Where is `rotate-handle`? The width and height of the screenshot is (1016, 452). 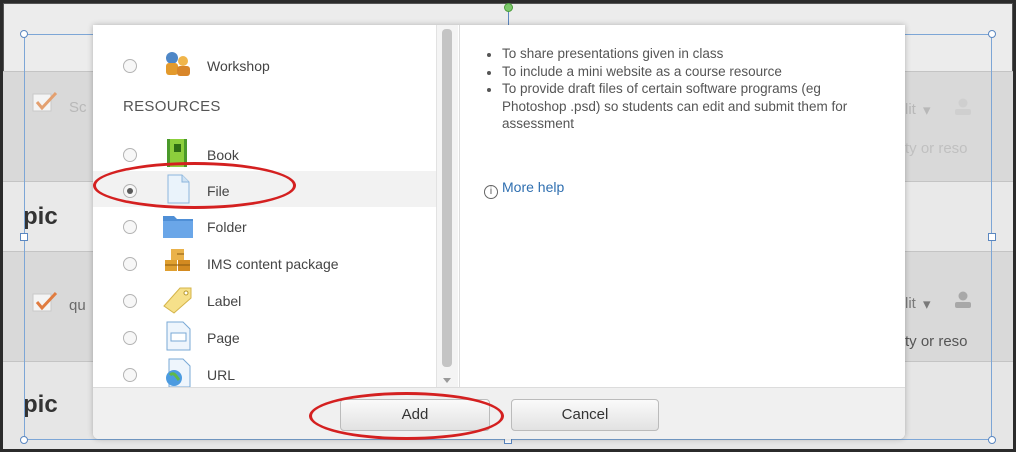 rotate-handle is located at coordinates (508, 7).